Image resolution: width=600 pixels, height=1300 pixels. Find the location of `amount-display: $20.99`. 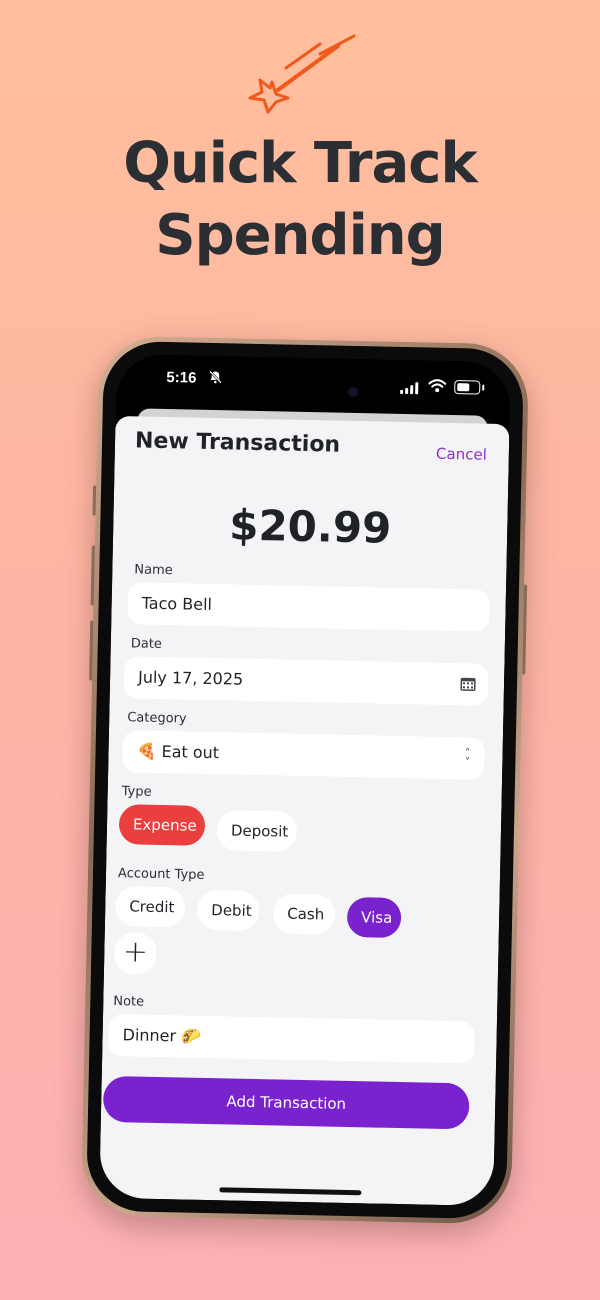

amount-display: $20.99 is located at coordinates (310, 526).